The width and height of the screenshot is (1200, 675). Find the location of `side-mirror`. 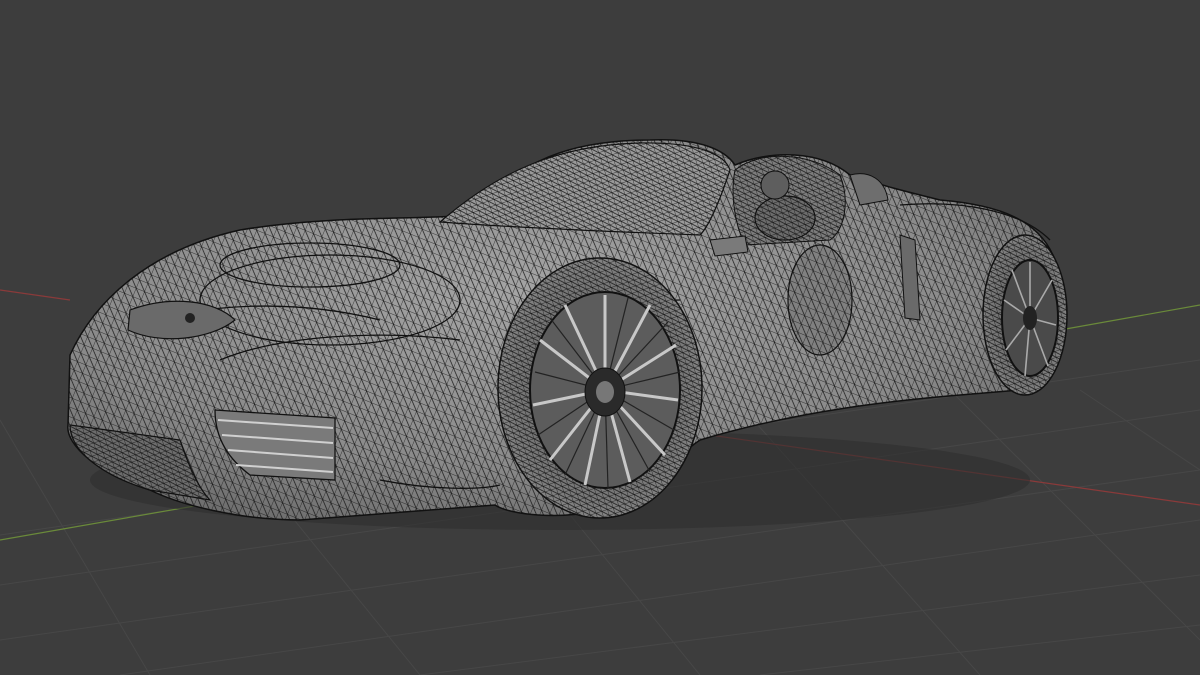

side-mirror is located at coordinates (729, 246).